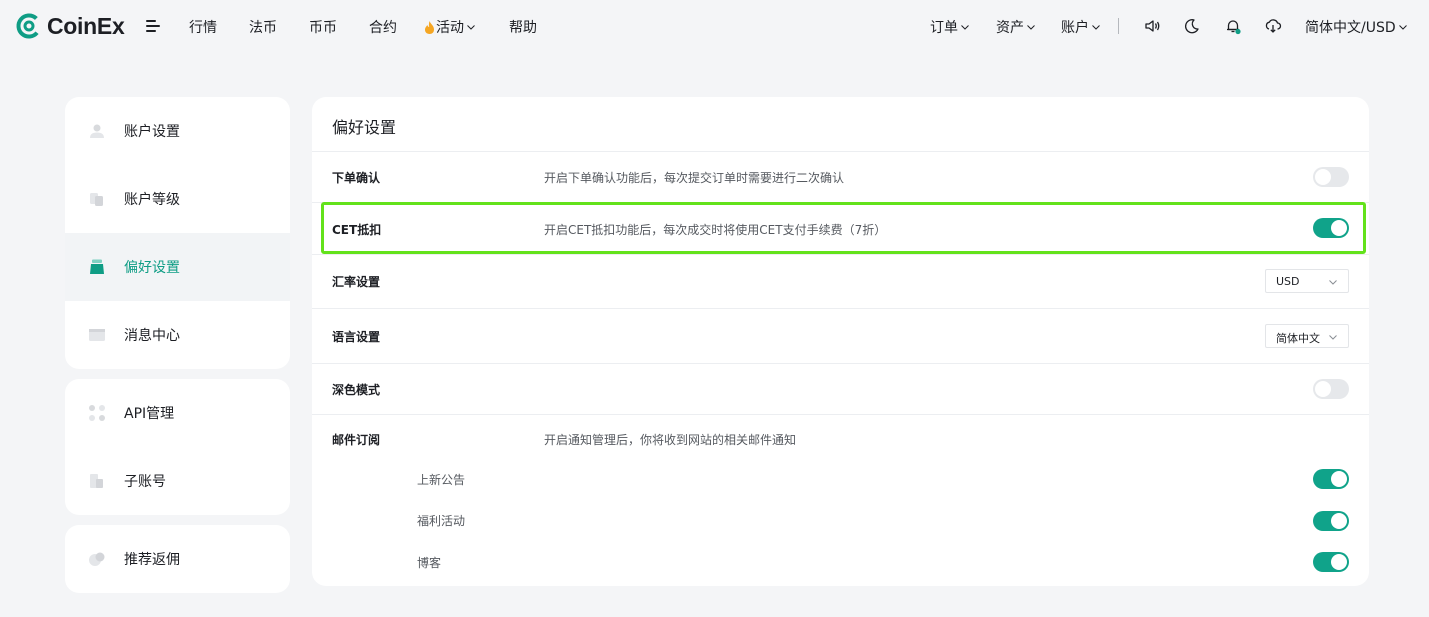 The height and width of the screenshot is (617, 1429). What do you see at coordinates (97, 335) in the screenshot?
I see `message-icon` at bounding box center [97, 335].